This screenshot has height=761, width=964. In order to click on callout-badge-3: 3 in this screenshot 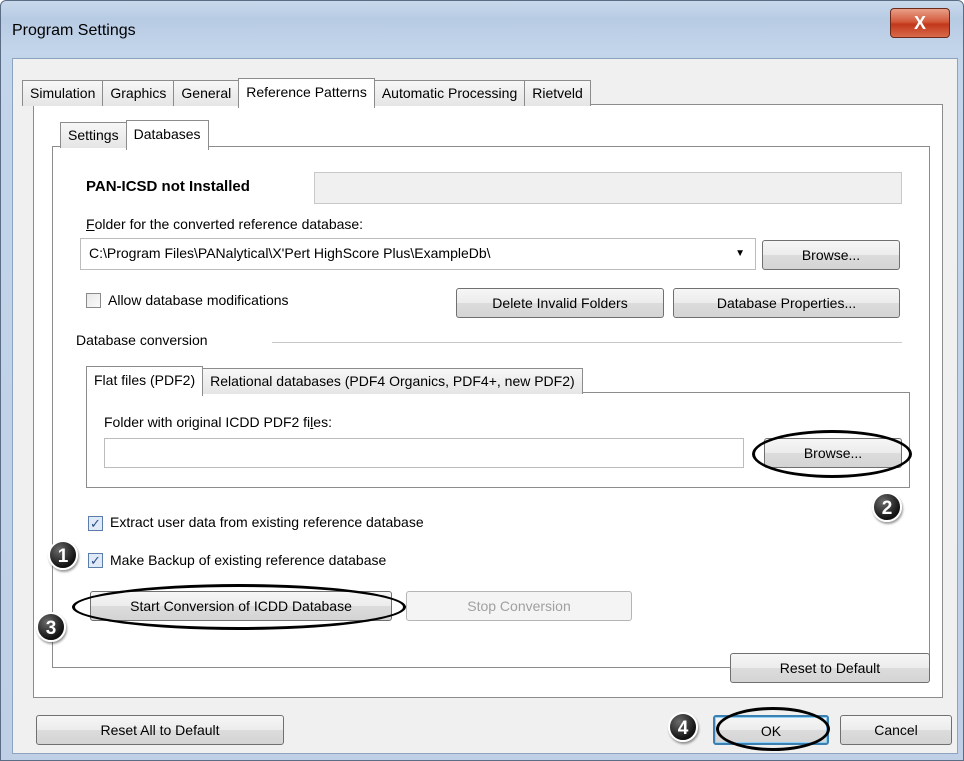, I will do `click(51, 627)`.